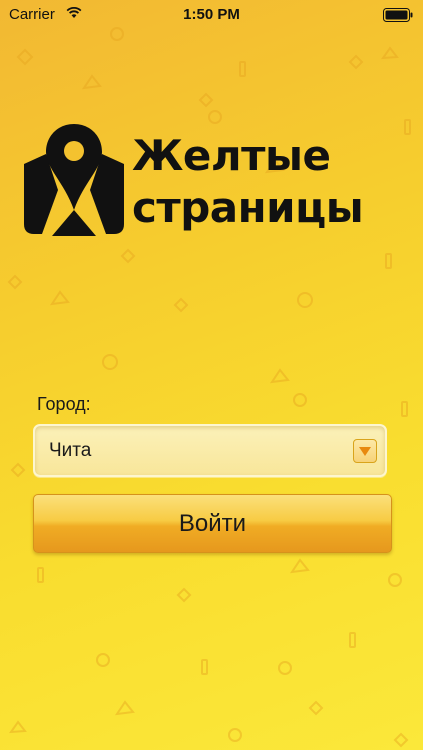  Describe the element at coordinates (248, 207) in the screenshot. I see `logo-title-line2: страницы` at that location.